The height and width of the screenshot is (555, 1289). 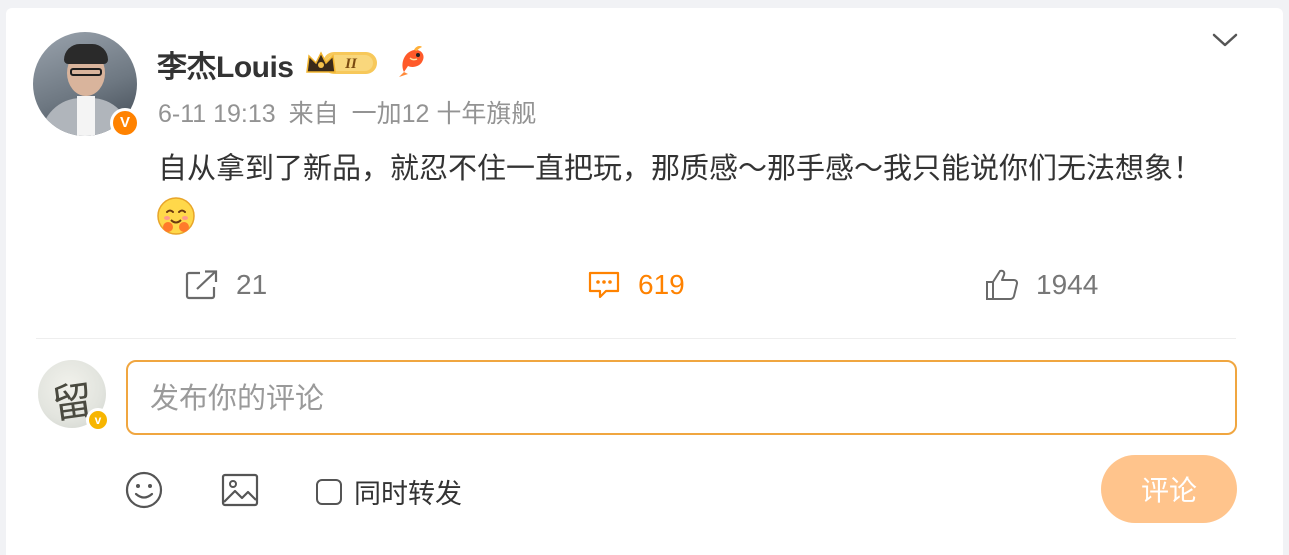 I want to click on comment-count: 619, so click(x=661, y=284).